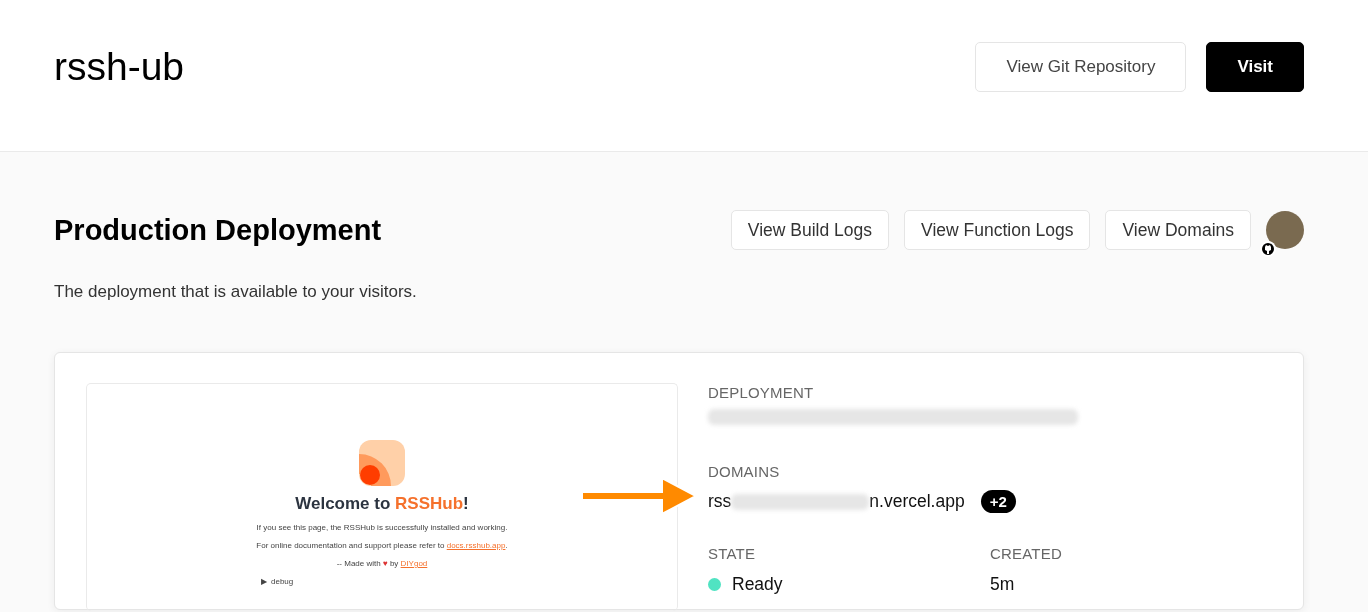  What do you see at coordinates (282, 581) in the screenshot?
I see `debug-toggle: debug` at bounding box center [282, 581].